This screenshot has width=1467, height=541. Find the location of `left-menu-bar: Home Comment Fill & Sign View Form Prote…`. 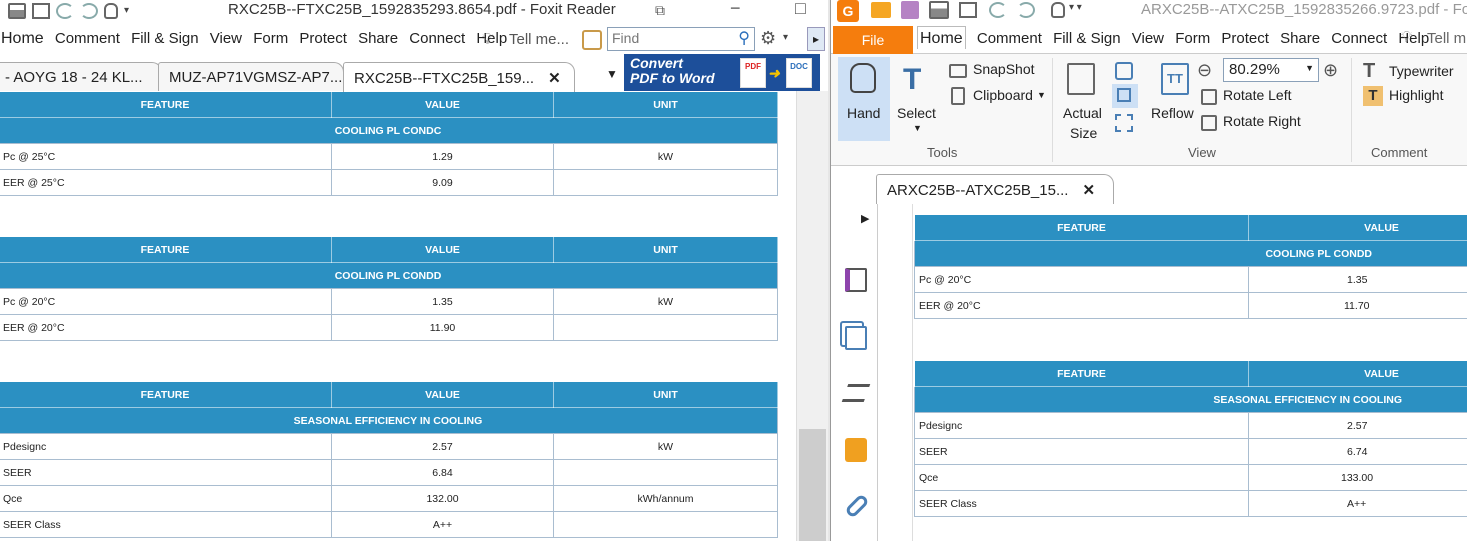

left-menu-bar: Home Comment Fill & Sign View Form Prote… is located at coordinates (257, 41).